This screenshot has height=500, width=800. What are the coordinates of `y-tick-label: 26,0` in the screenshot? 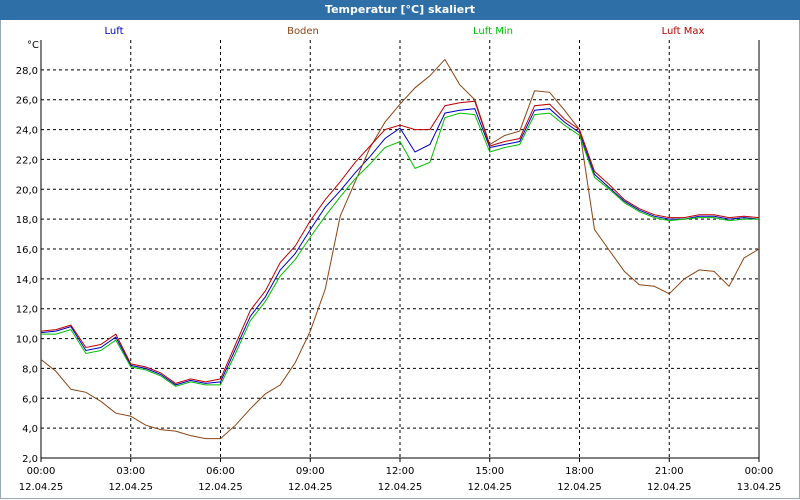 It's located at (27, 101).